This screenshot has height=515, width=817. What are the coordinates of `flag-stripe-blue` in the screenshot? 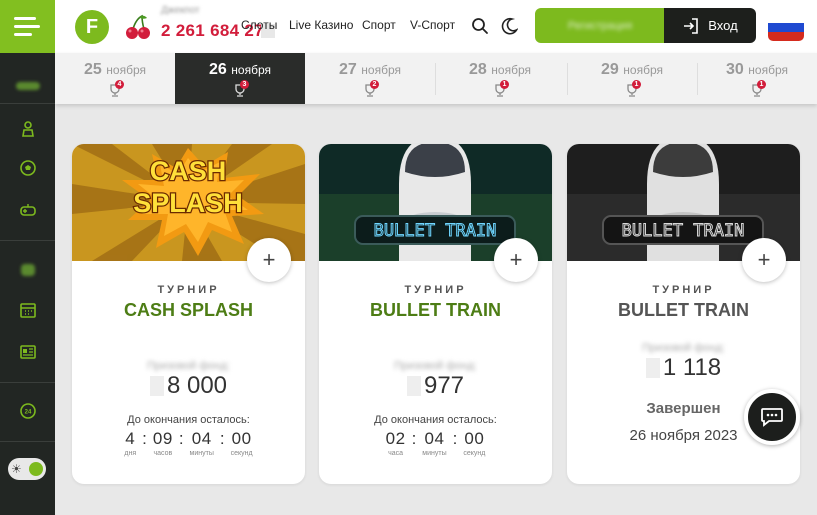 It's located at (786, 27).